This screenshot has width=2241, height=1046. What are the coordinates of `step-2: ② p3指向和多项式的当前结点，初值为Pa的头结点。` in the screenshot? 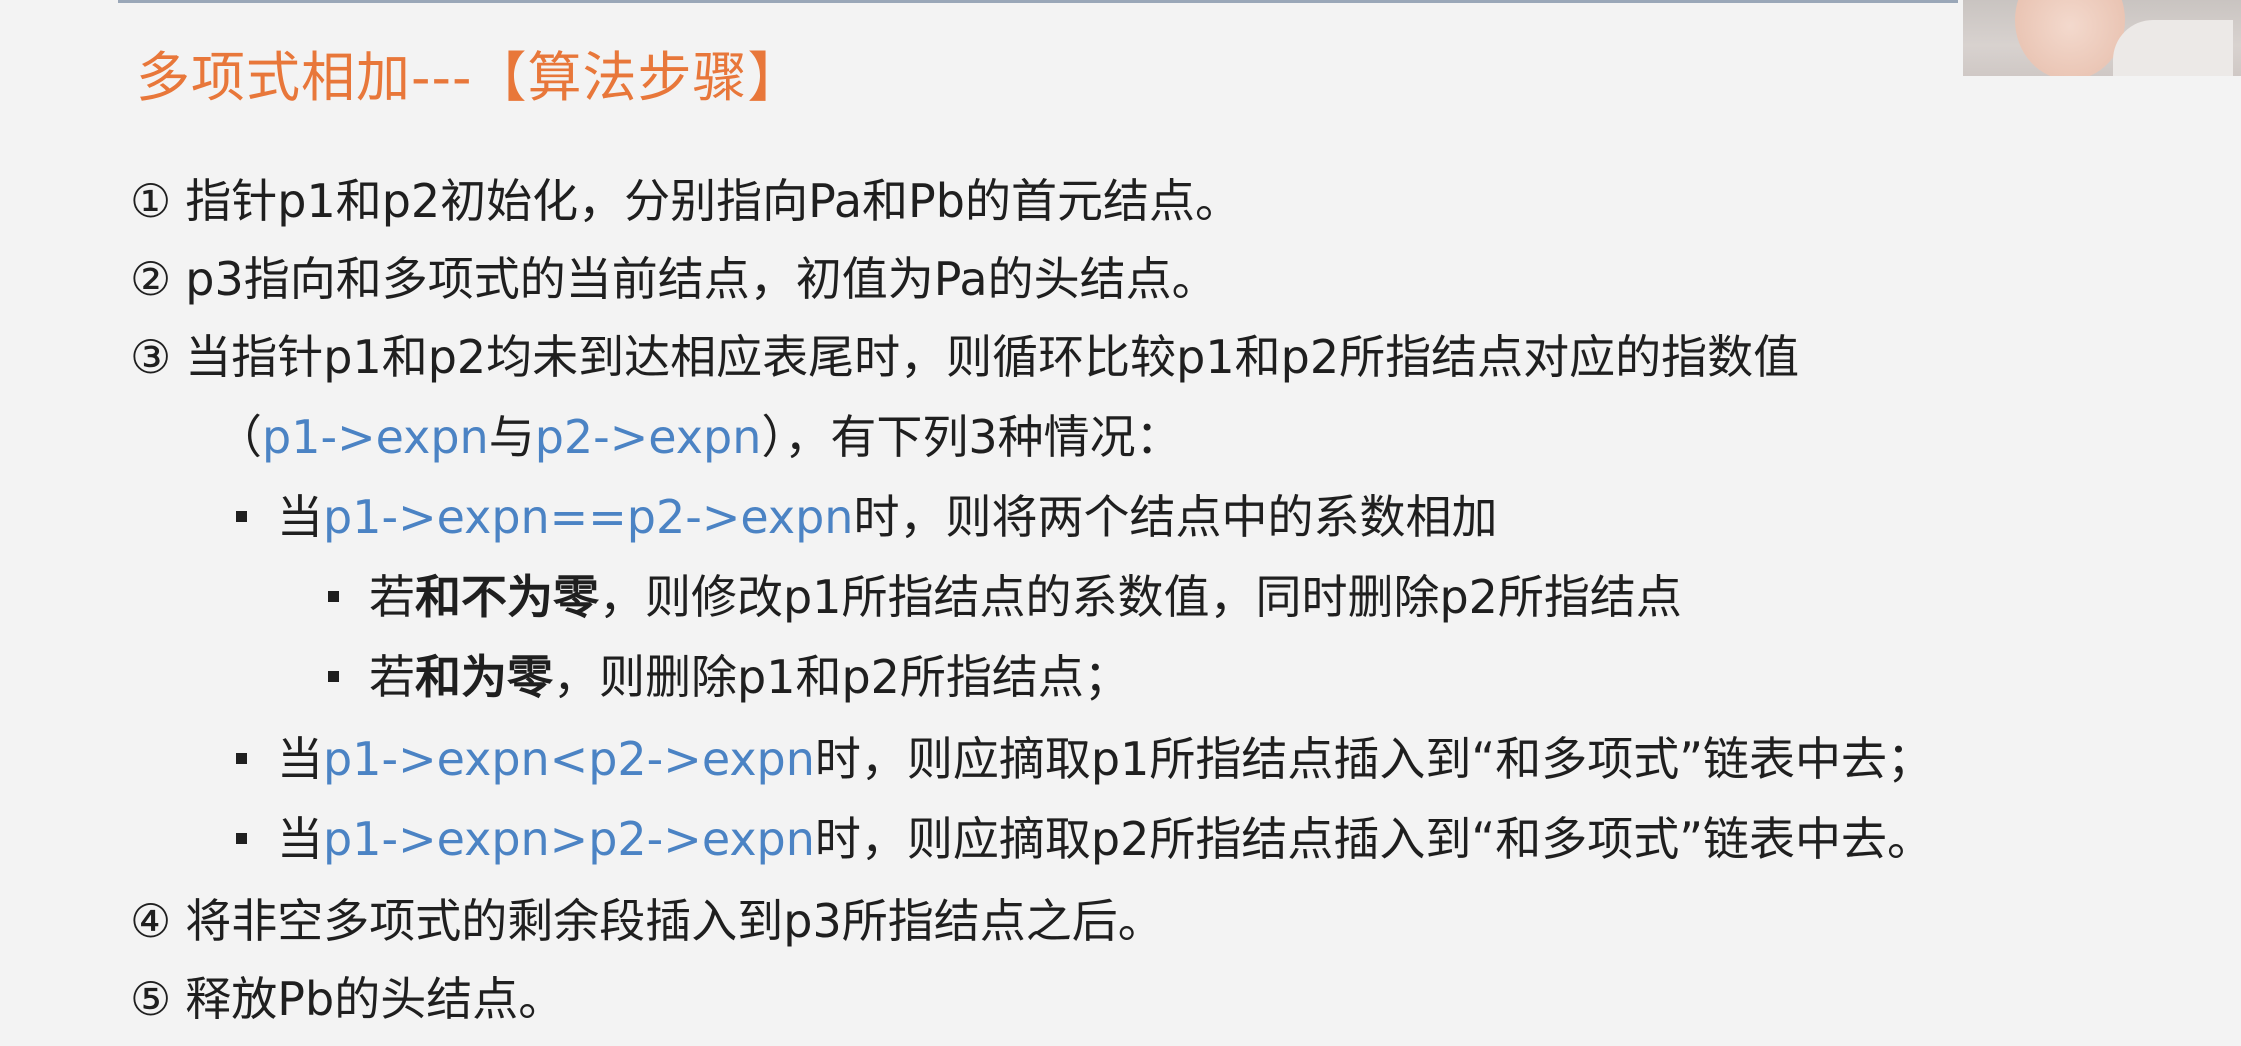 It's located at (674, 279).